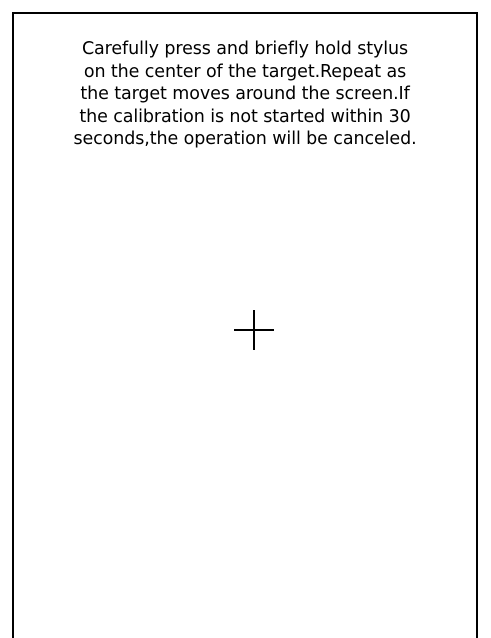 The height and width of the screenshot is (638, 491). Describe the element at coordinates (245, 71) in the screenshot. I see `instruction-line: on the center of the target.Repeat as` at that location.